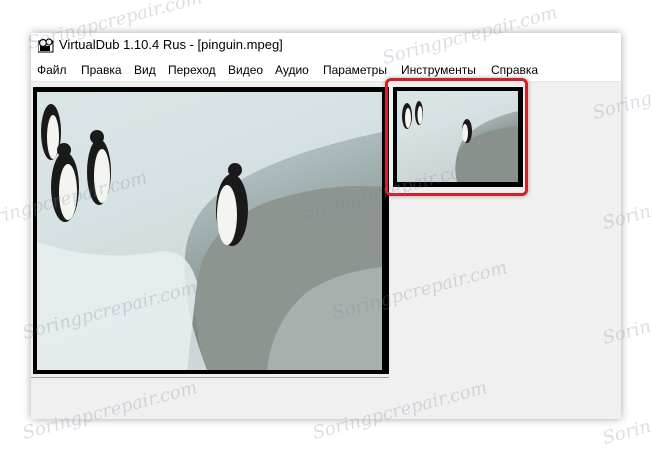  What do you see at coordinates (192, 70) in the screenshot?
I see `menu-go: Переход` at bounding box center [192, 70].